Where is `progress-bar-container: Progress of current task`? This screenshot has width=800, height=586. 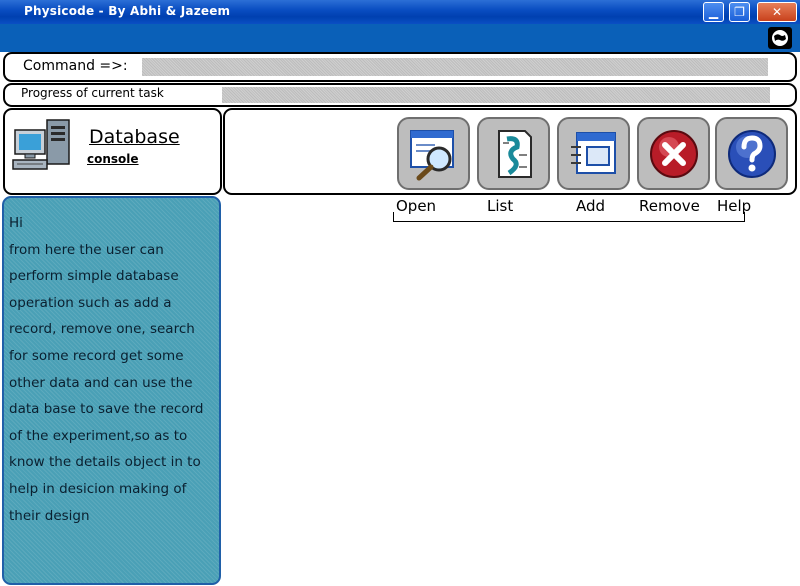
progress-bar-container: Progress of current task is located at coordinates (400, 95).